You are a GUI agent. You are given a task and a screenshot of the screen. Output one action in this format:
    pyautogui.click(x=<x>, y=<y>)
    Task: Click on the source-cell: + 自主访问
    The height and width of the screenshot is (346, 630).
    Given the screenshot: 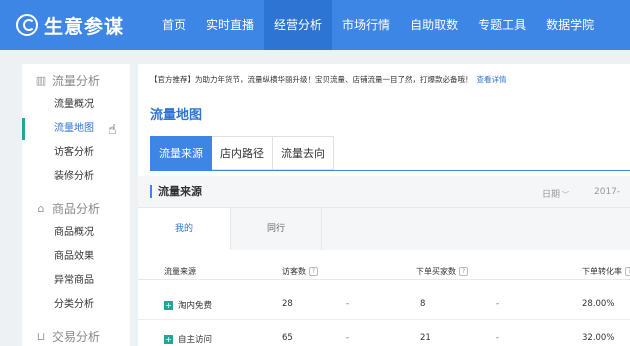 What is the action you would take?
    pyautogui.click(x=188, y=339)
    